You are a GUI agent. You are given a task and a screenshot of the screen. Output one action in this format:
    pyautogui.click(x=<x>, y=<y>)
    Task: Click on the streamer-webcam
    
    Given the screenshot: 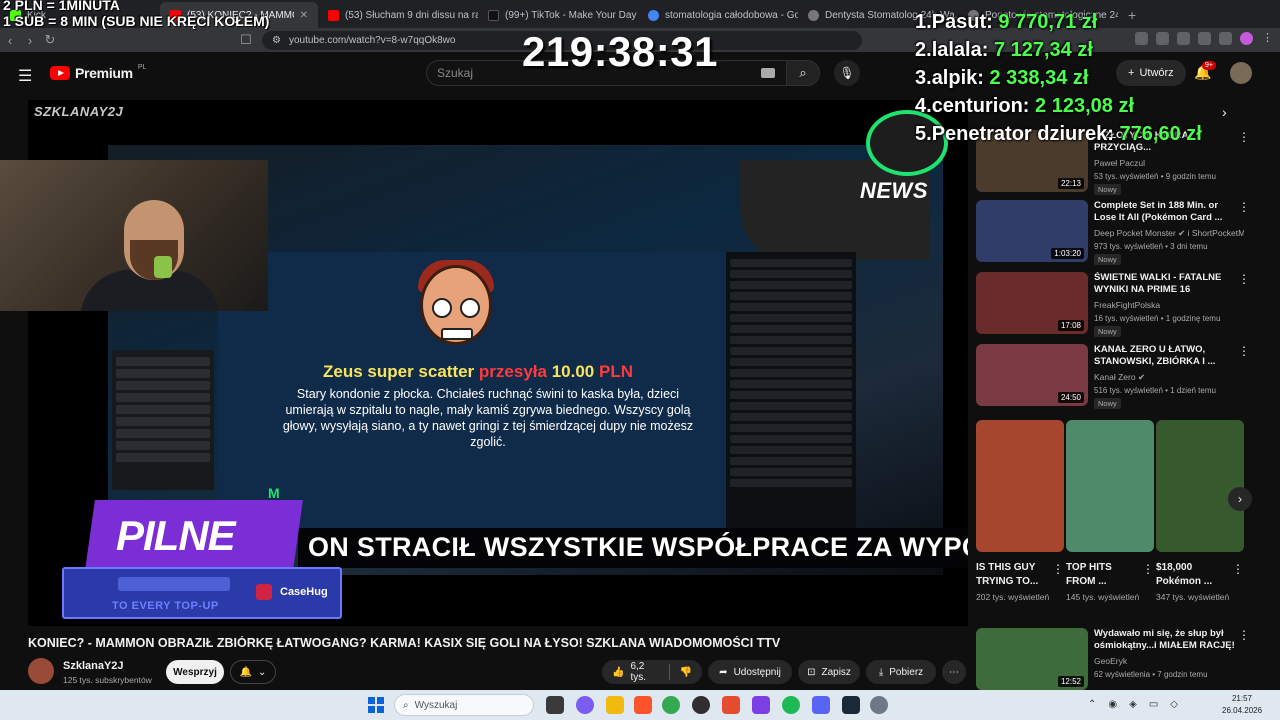 What is the action you would take?
    pyautogui.click(x=134, y=235)
    